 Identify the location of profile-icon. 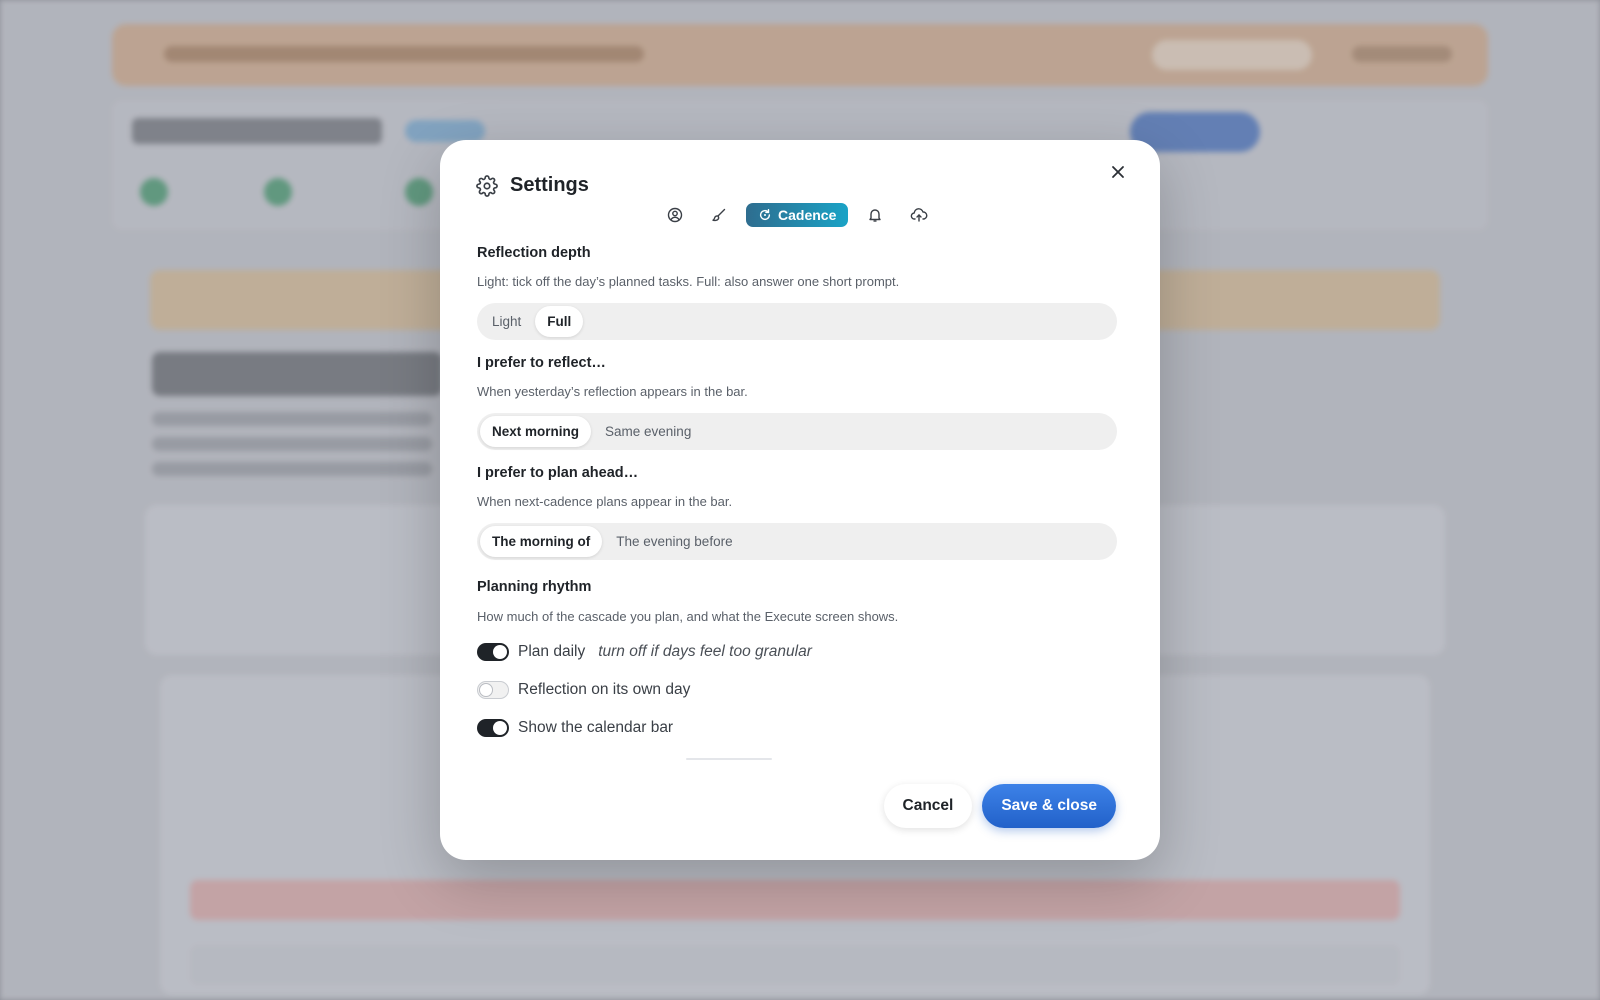
(675, 215).